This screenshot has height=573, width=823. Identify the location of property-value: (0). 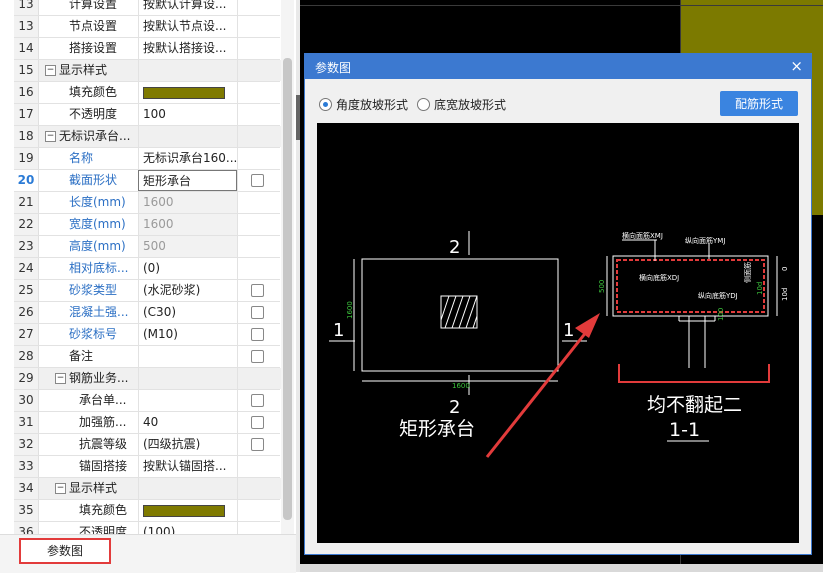
(187, 268).